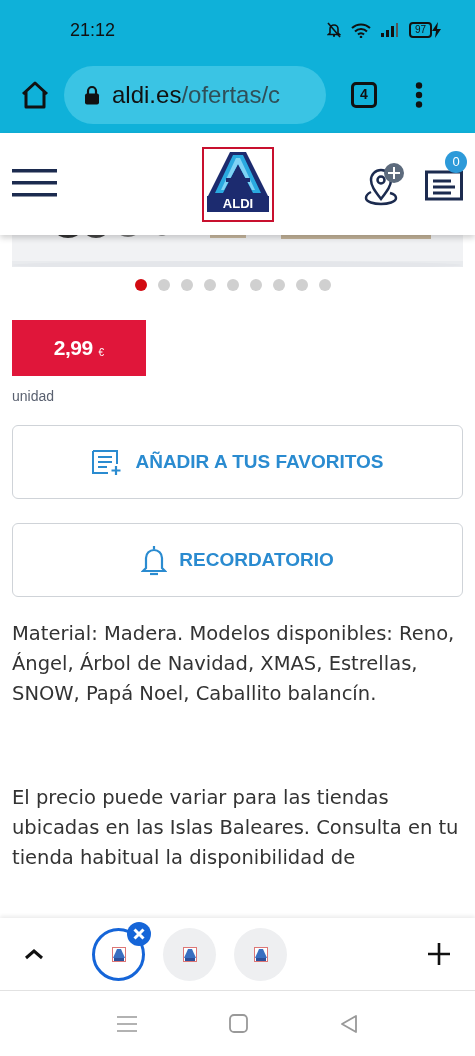 This screenshot has height=1056, width=475. Describe the element at coordinates (154, 560) in the screenshot. I see `bell-icon` at that location.